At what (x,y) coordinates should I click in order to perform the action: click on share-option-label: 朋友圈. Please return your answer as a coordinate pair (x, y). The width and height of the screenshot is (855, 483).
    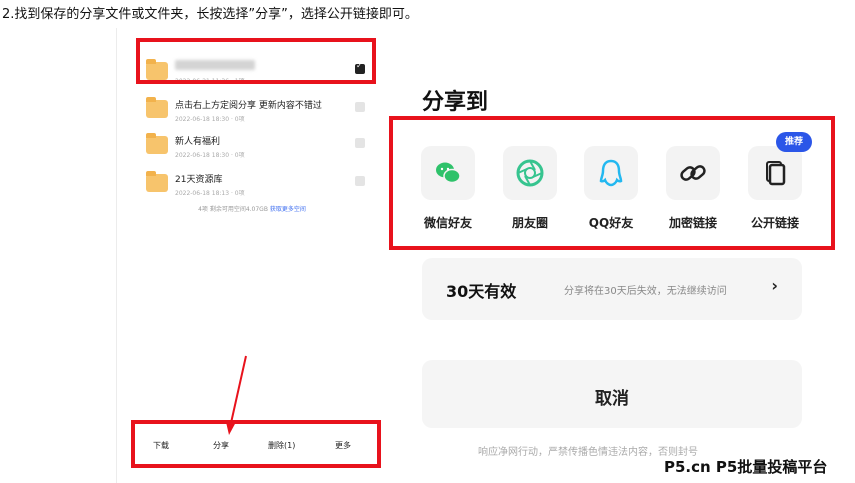
    Looking at the image, I should click on (529, 223).